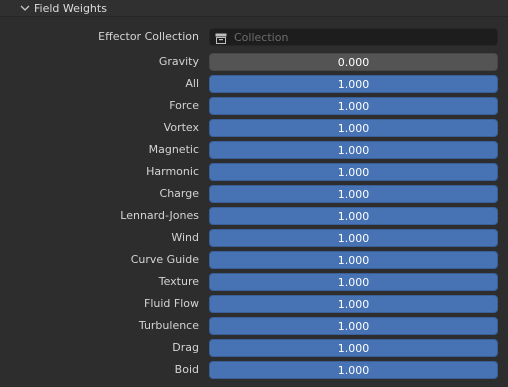 The image size is (508, 387). I want to click on weight-label-drag: Drag, so click(185, 347).